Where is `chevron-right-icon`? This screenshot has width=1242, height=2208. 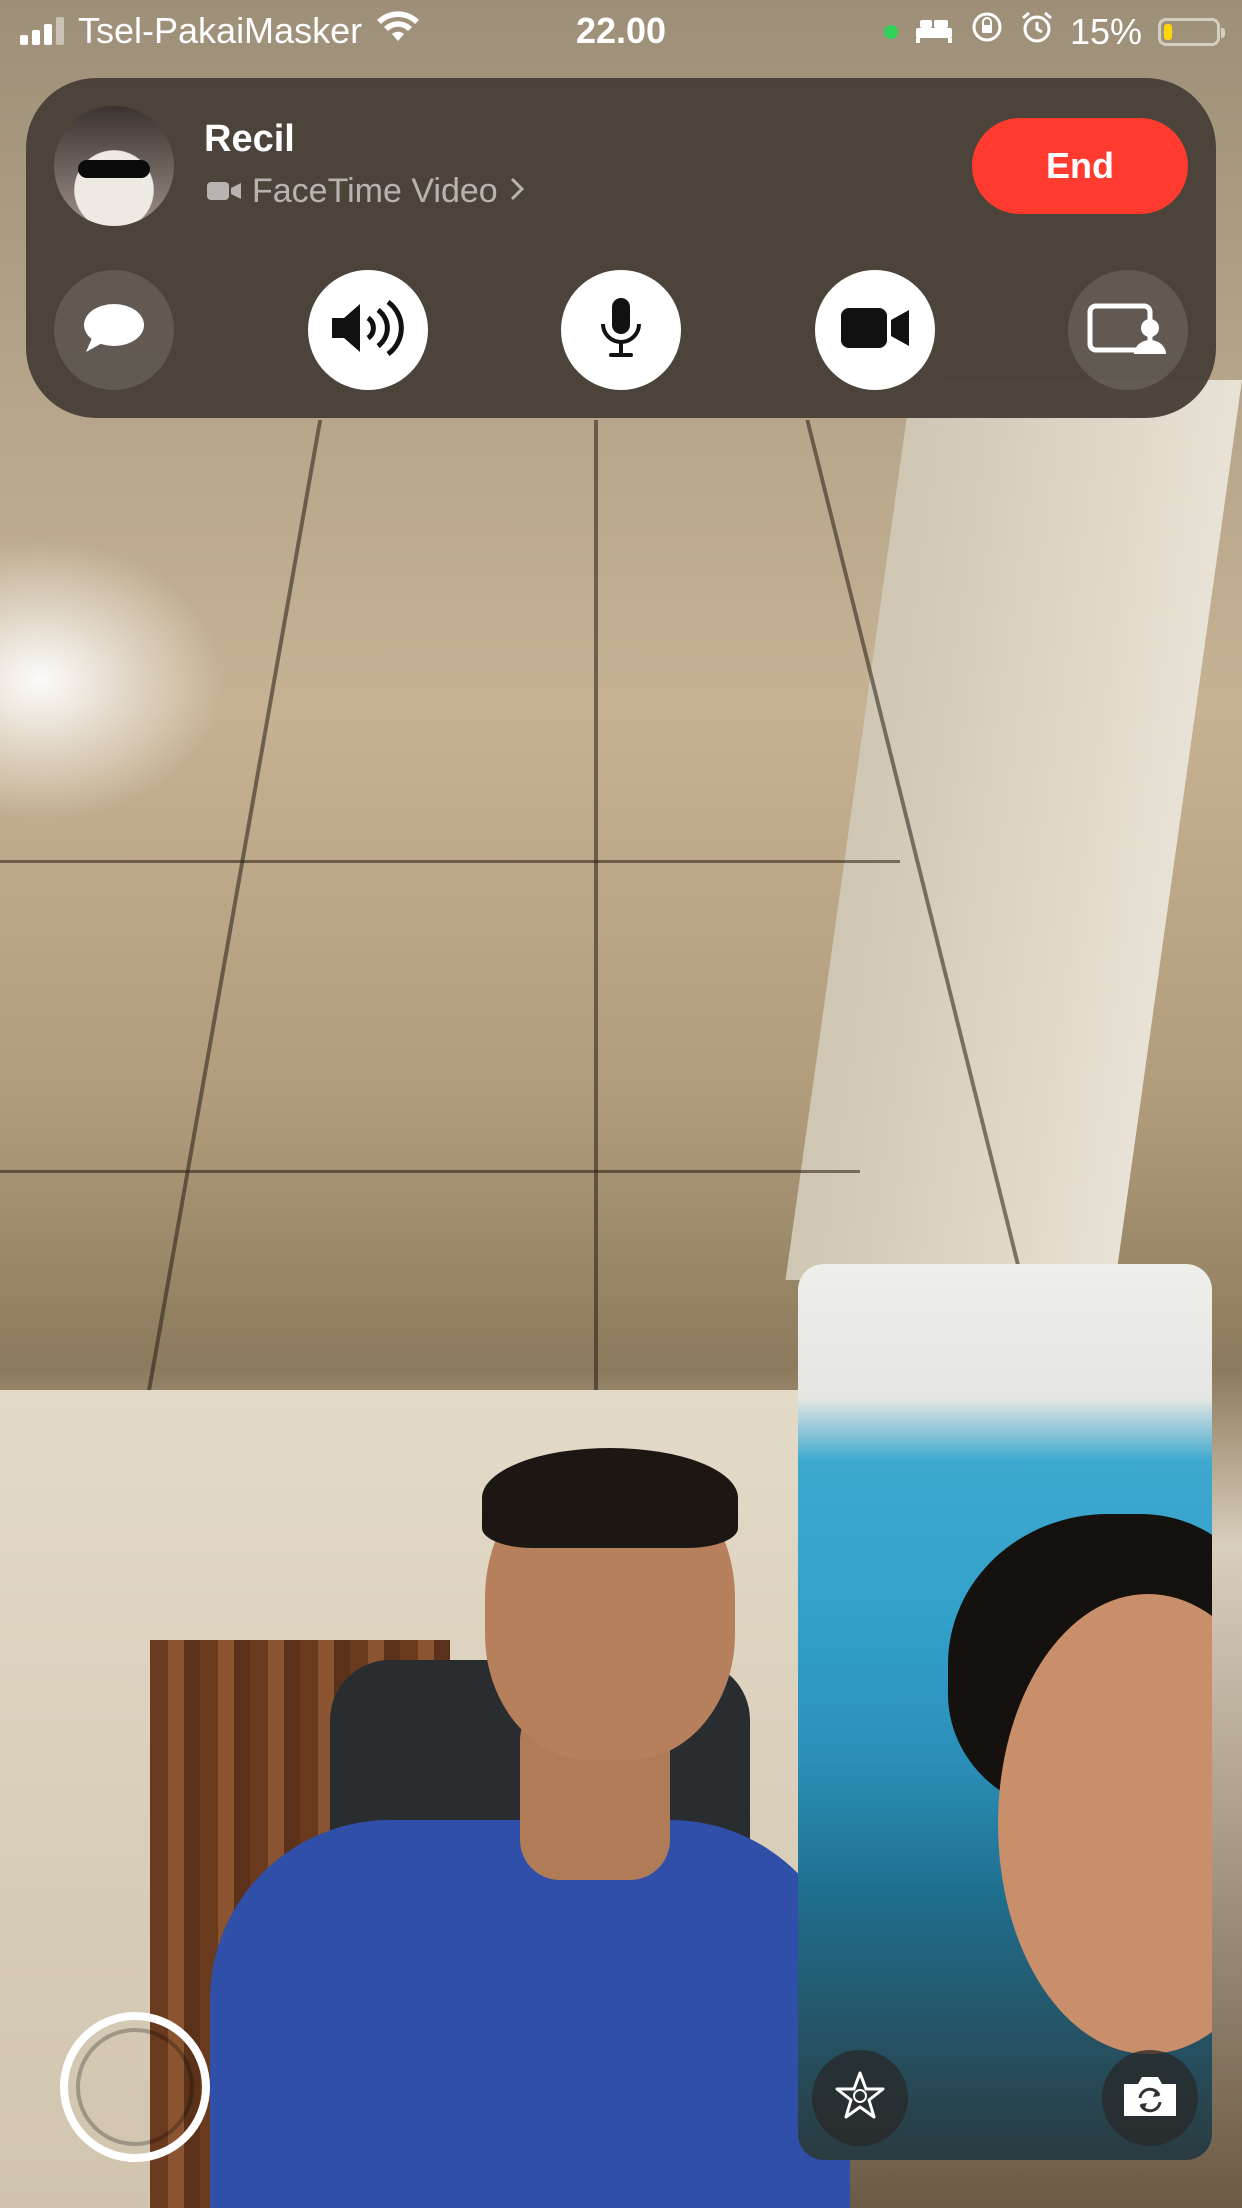 chevron-right-icon is located at coordinates (517, 191).